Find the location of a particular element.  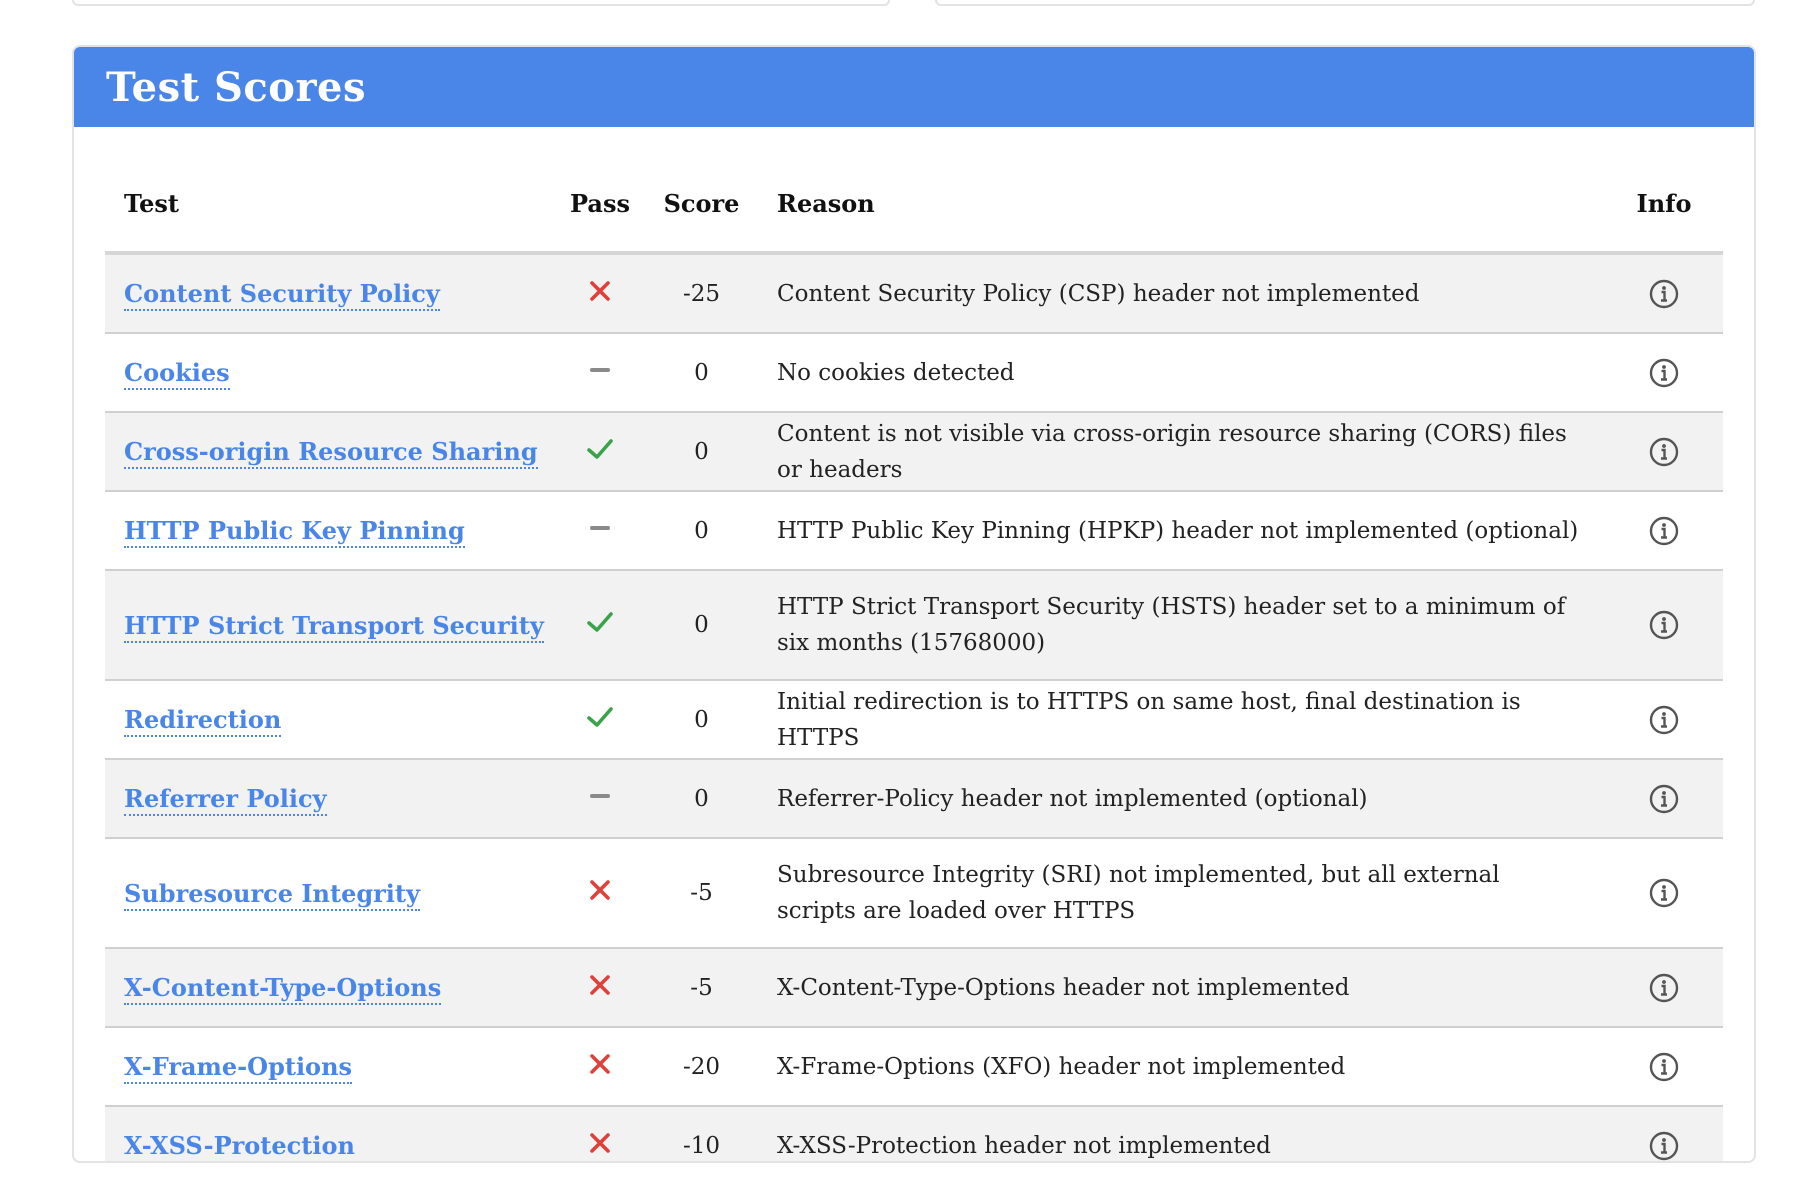

test-link-http-public-key-pinning: HTTP Public Key Pinning is located at coordinates (294, 532).